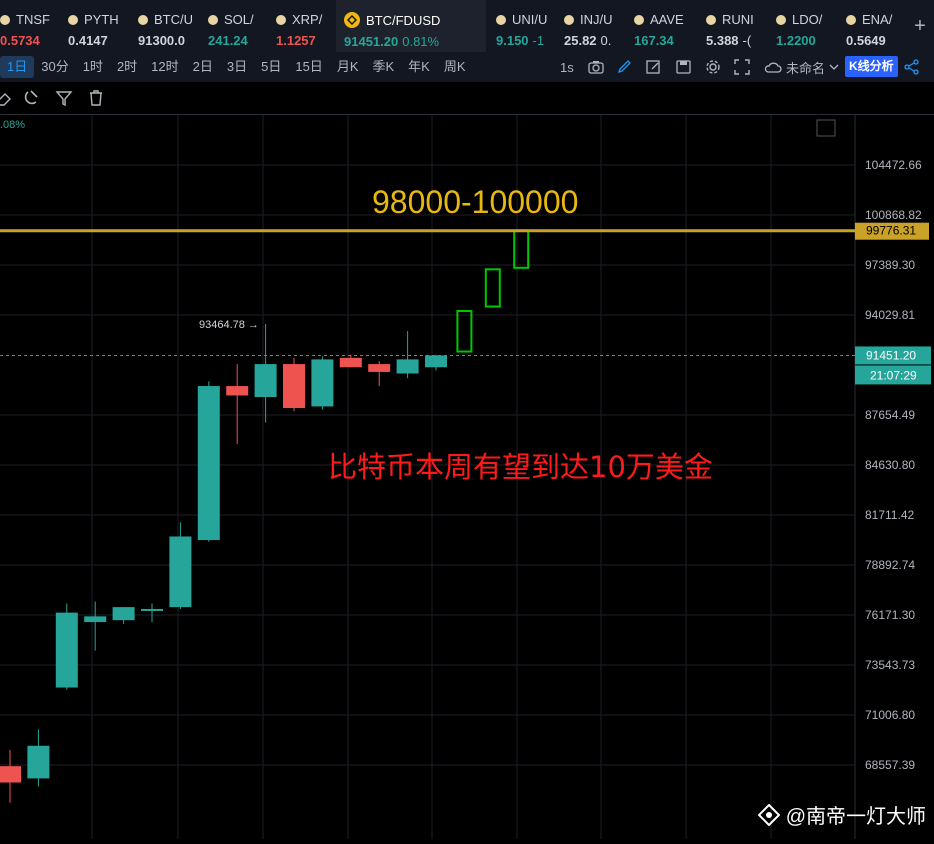  What do you see at coordinates (302, 26) in the screenshot?
I see `ticker-xrp: XRP/1.1257` at bounding box center [302, 26].